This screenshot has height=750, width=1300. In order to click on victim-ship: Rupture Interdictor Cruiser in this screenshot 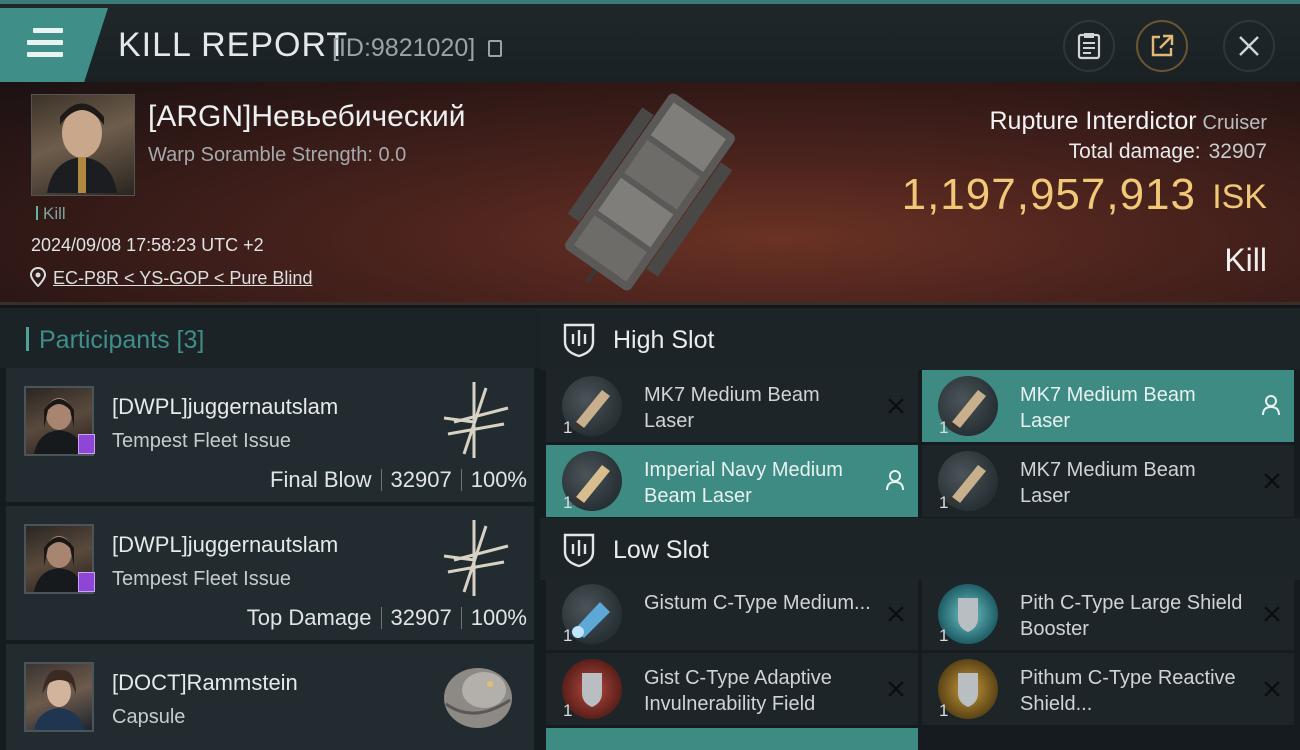, I will do `click(1129, 121)`.